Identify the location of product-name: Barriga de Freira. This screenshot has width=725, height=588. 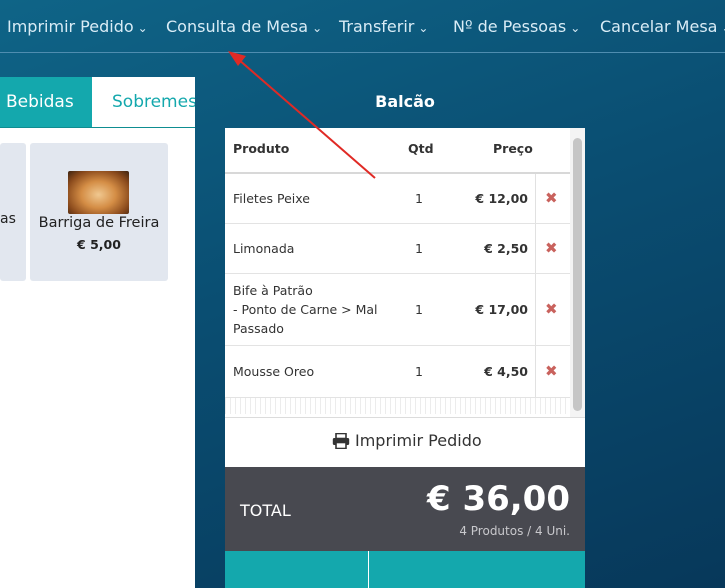
(99, 223).